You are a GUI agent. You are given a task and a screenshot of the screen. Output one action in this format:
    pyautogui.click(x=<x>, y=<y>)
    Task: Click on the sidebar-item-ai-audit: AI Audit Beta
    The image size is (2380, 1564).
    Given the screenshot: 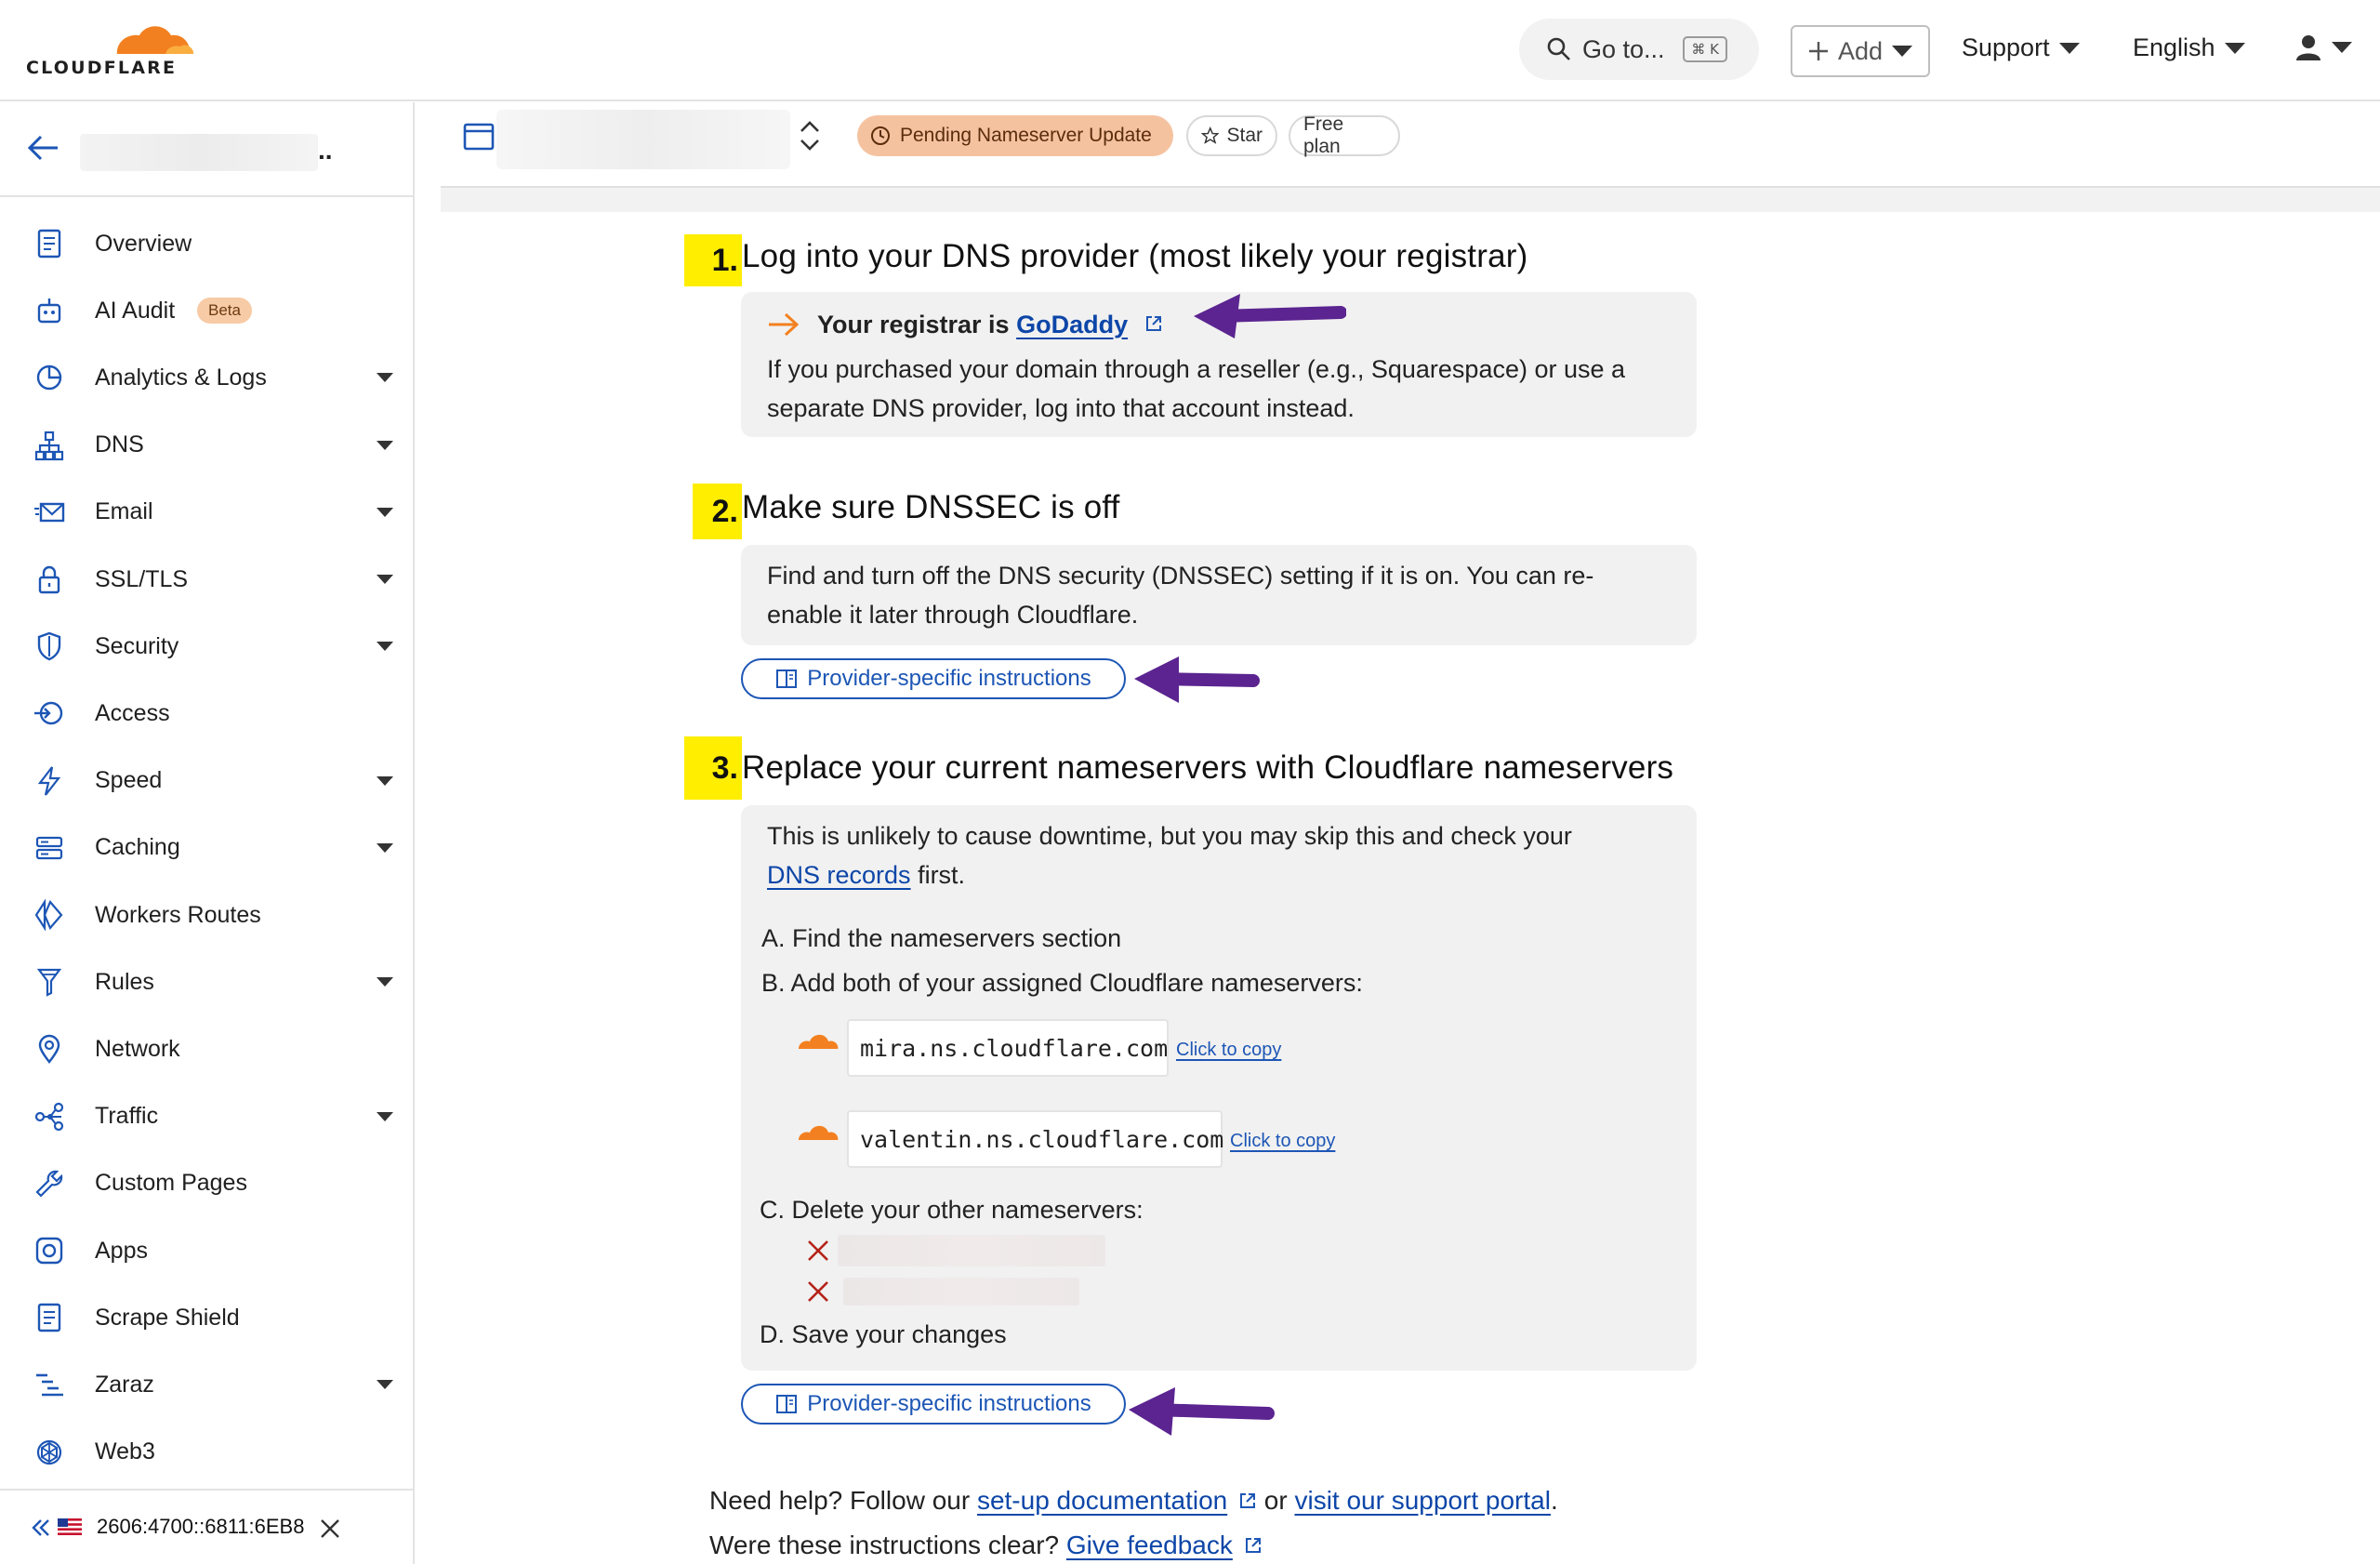 What is the action you would take?
    pyautogui.click(x=206, y=310)
    